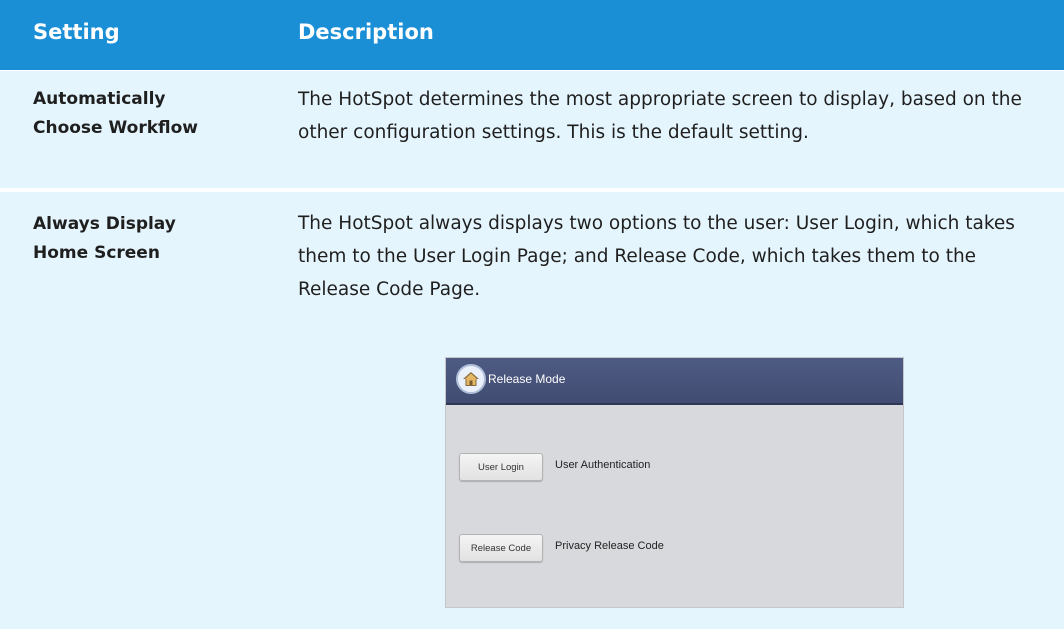  I want to click on setting-name-line: Choose Workflow, so click(116, 128).